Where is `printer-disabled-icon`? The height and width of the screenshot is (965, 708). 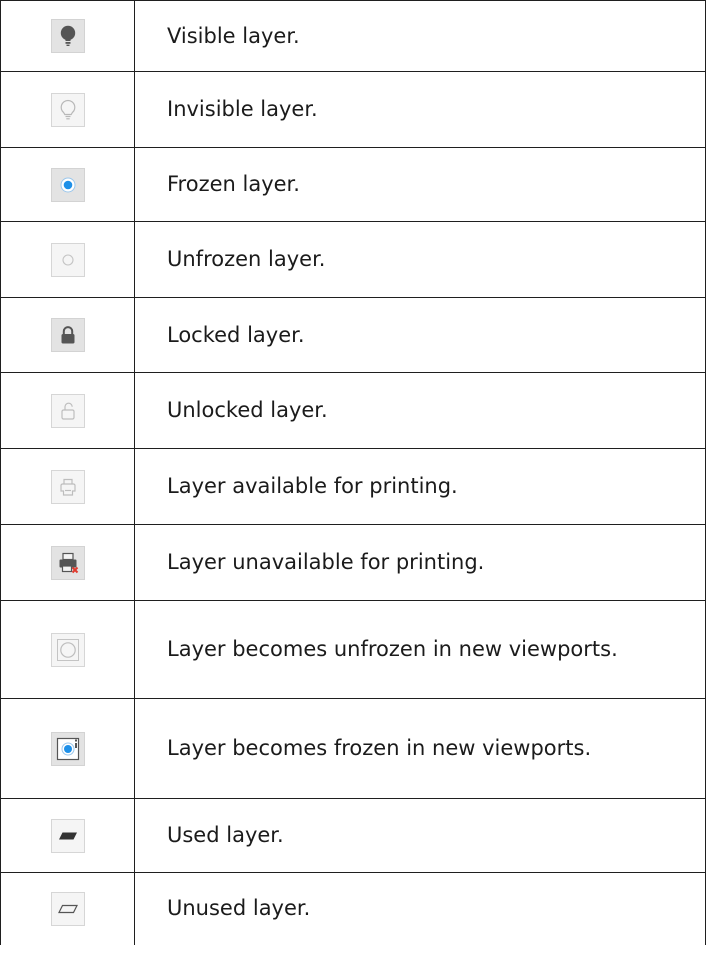
printer-disabled-icon is located at coordinates (67, 562).